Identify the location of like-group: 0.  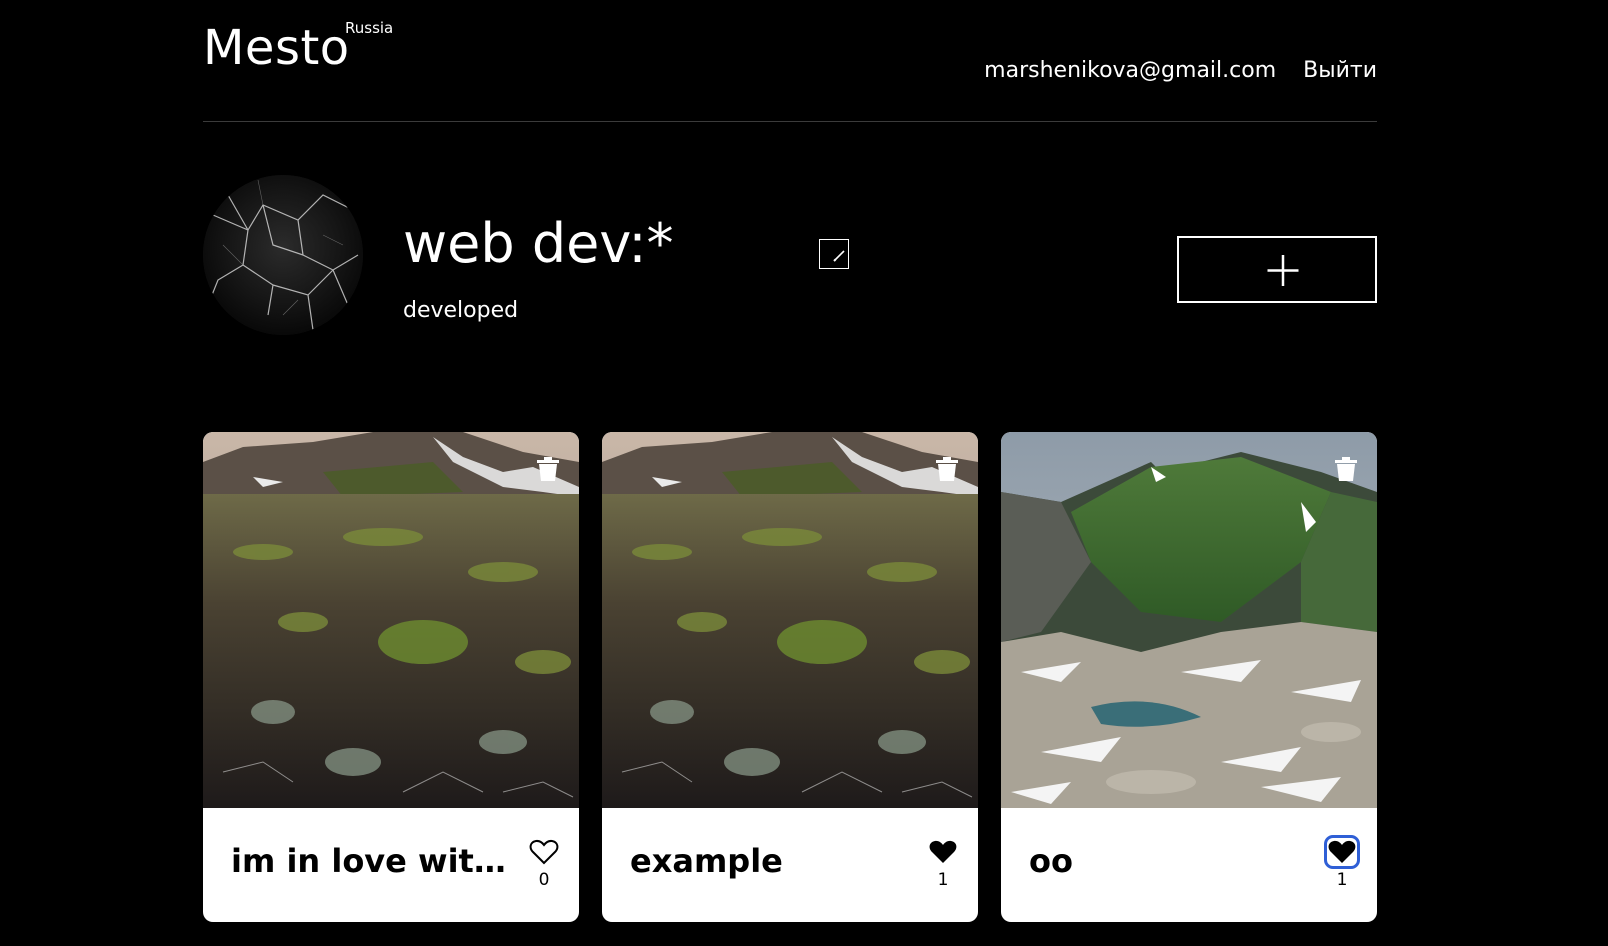
(544, 864).